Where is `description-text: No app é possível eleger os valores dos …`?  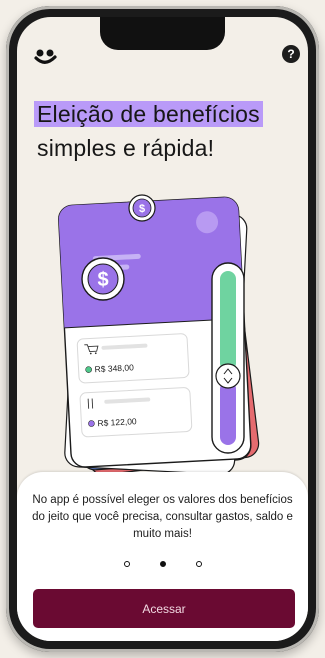
description-text: No app é possível eleger os valores dos … is located at coordinates (162, 517).